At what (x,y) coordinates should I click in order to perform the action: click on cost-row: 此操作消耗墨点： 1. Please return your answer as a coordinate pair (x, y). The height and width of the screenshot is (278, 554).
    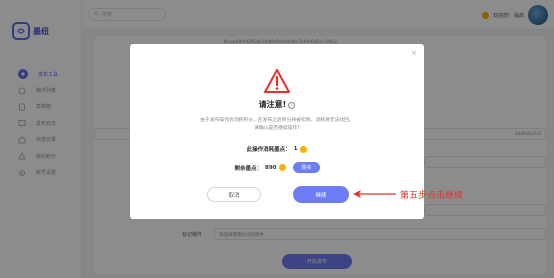
    Looking at the image, I should click on (277, 149).